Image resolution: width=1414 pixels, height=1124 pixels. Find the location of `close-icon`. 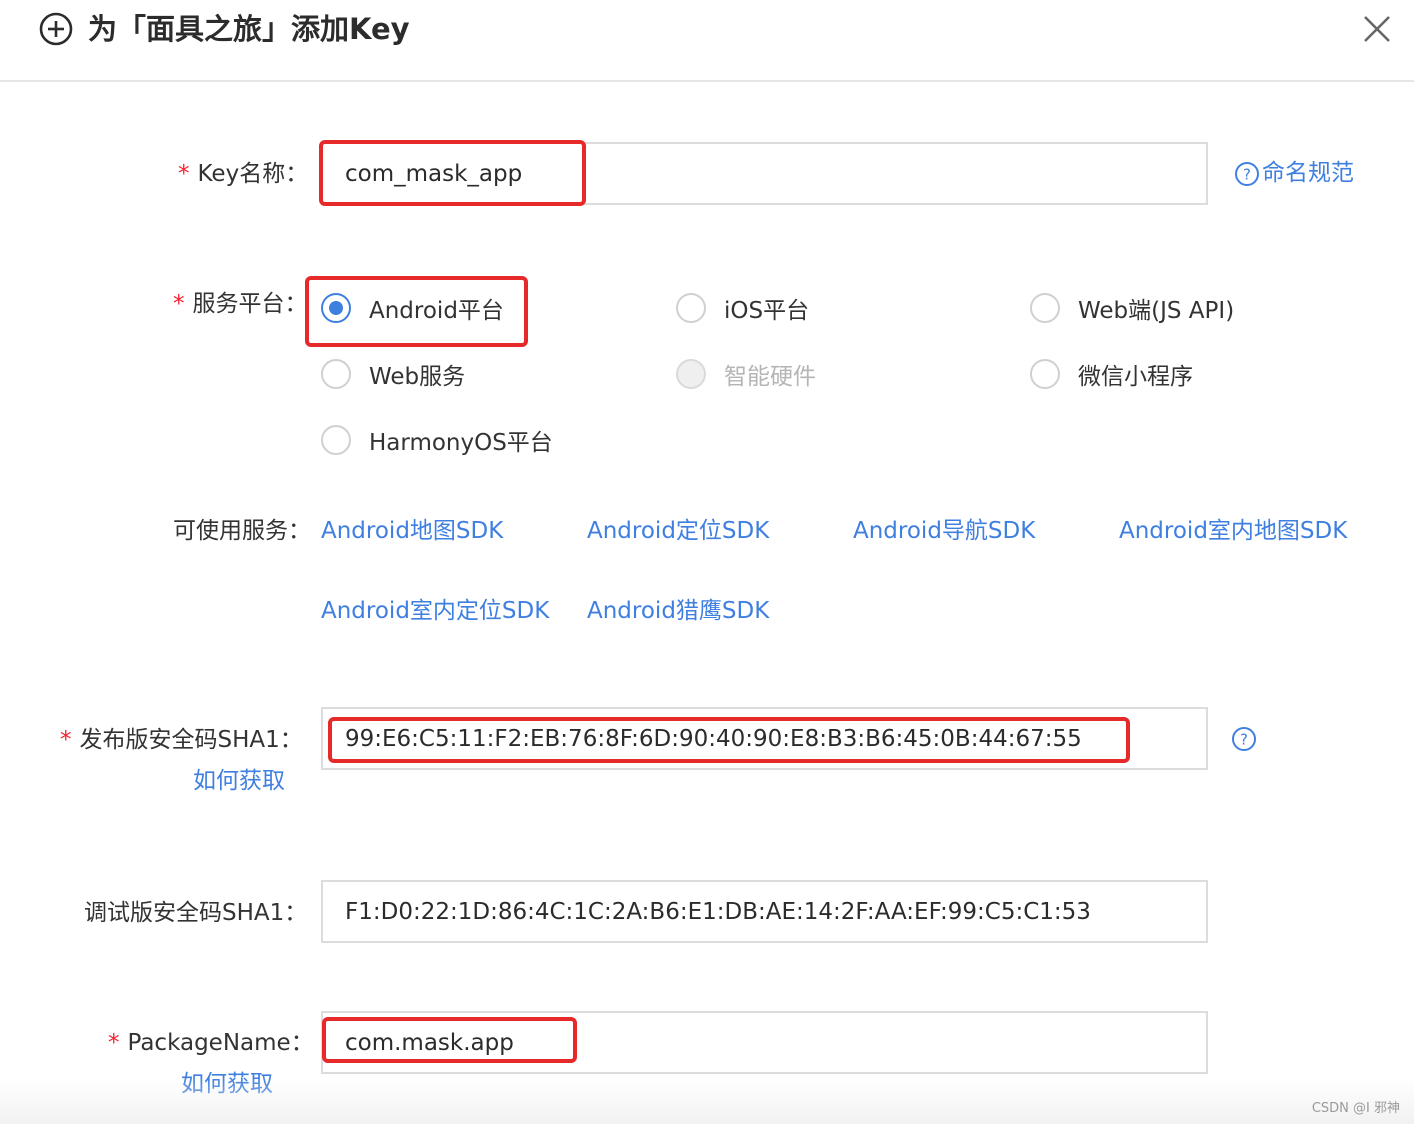

close-icon is located at coordinates (1377, 29).